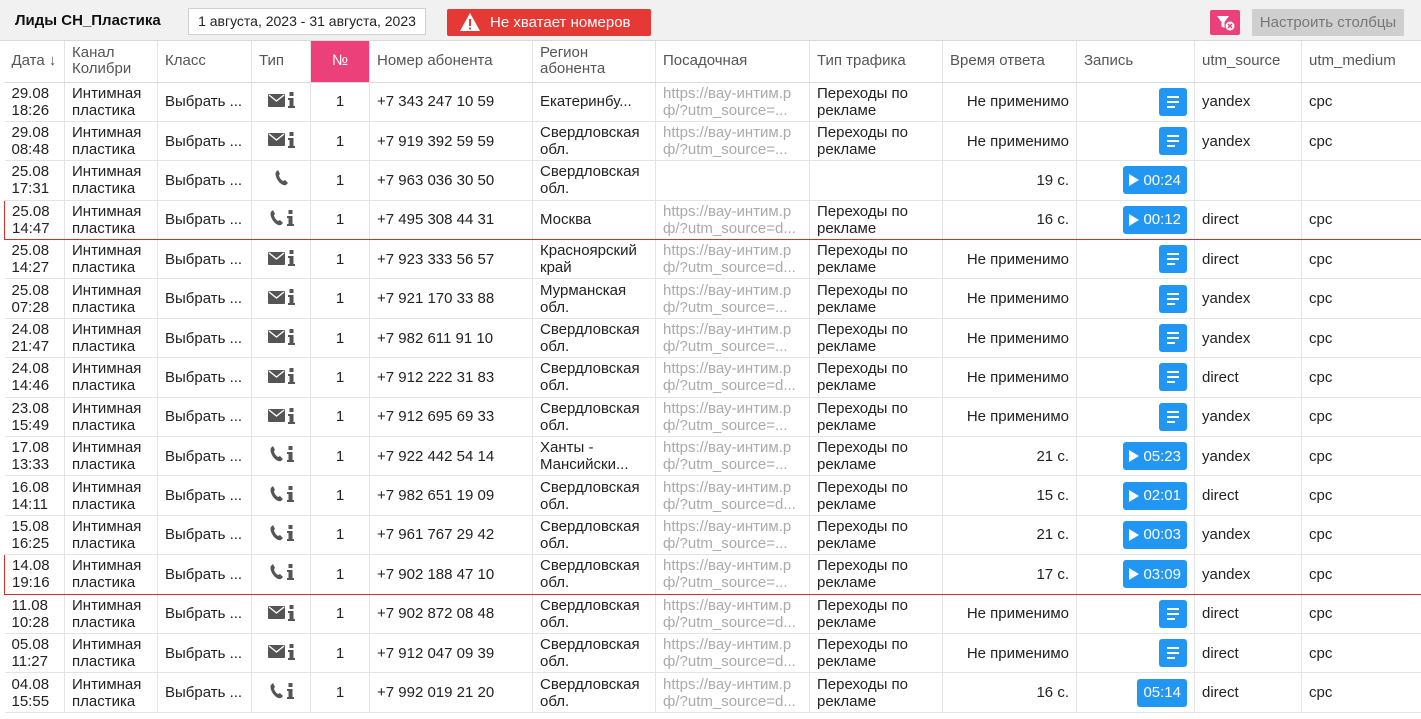 The image size is (1421, 719). I want to click on play-record-button: 02:01, so click(1155, 495).